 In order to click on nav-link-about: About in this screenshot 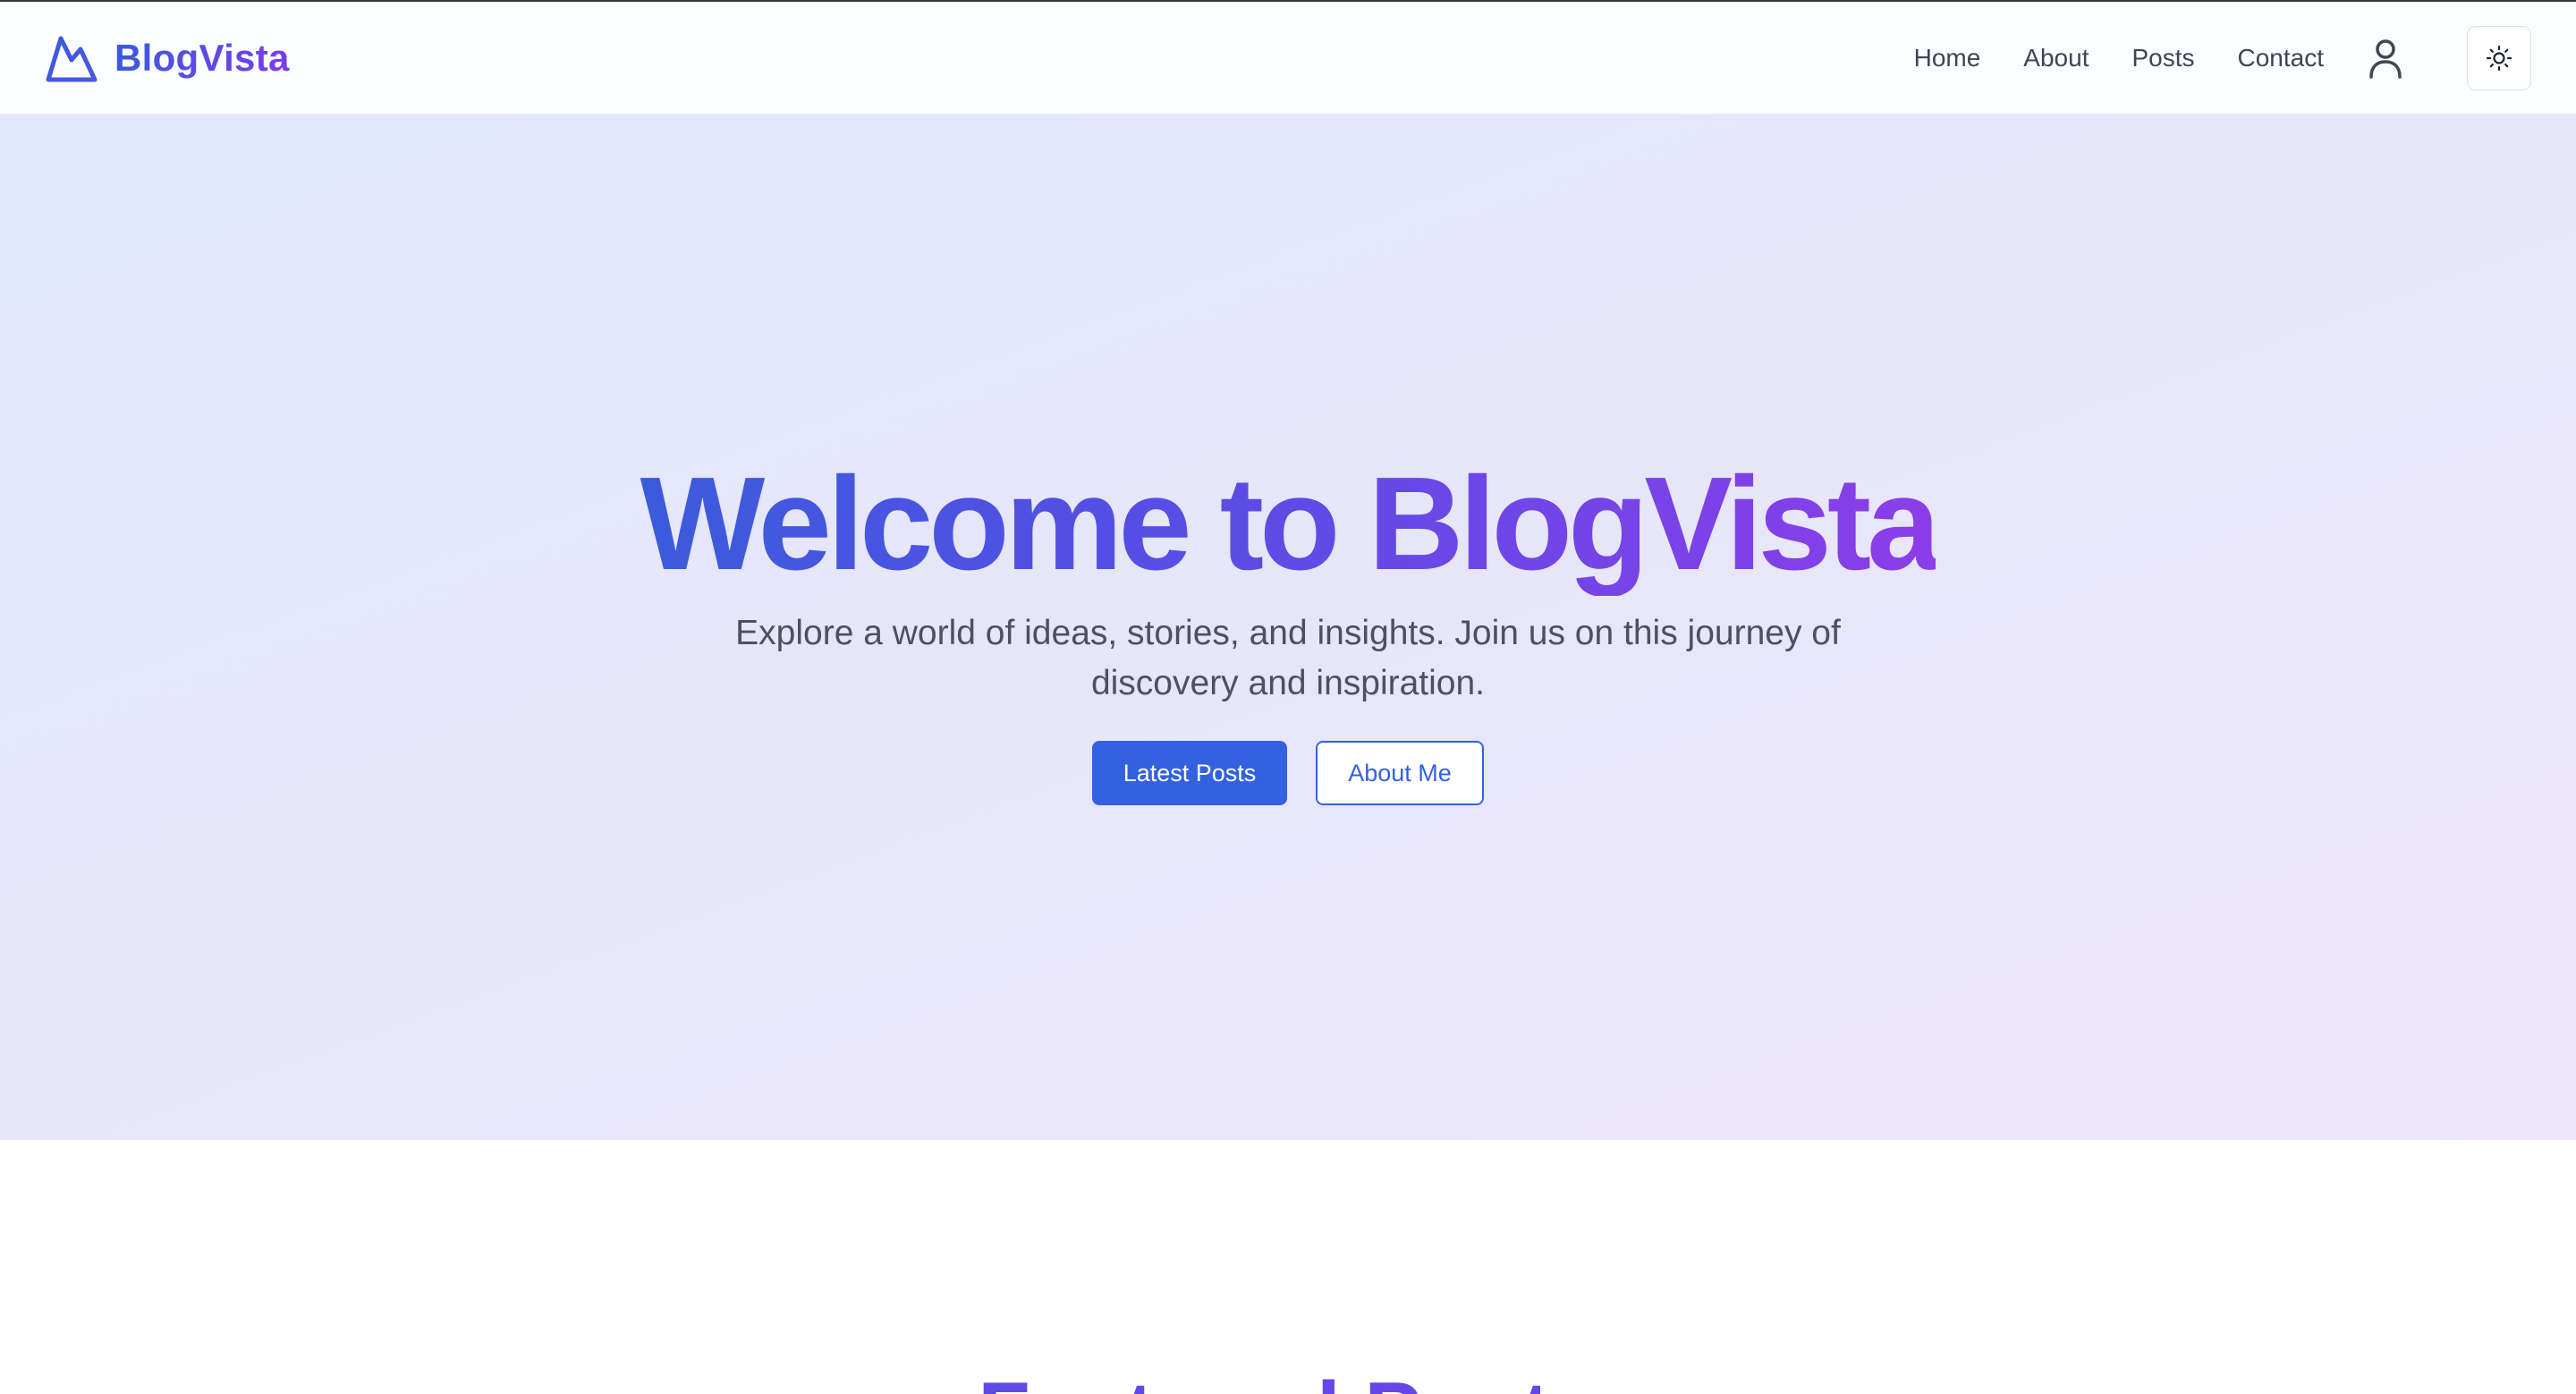, I will do `click(2056, 58)`.